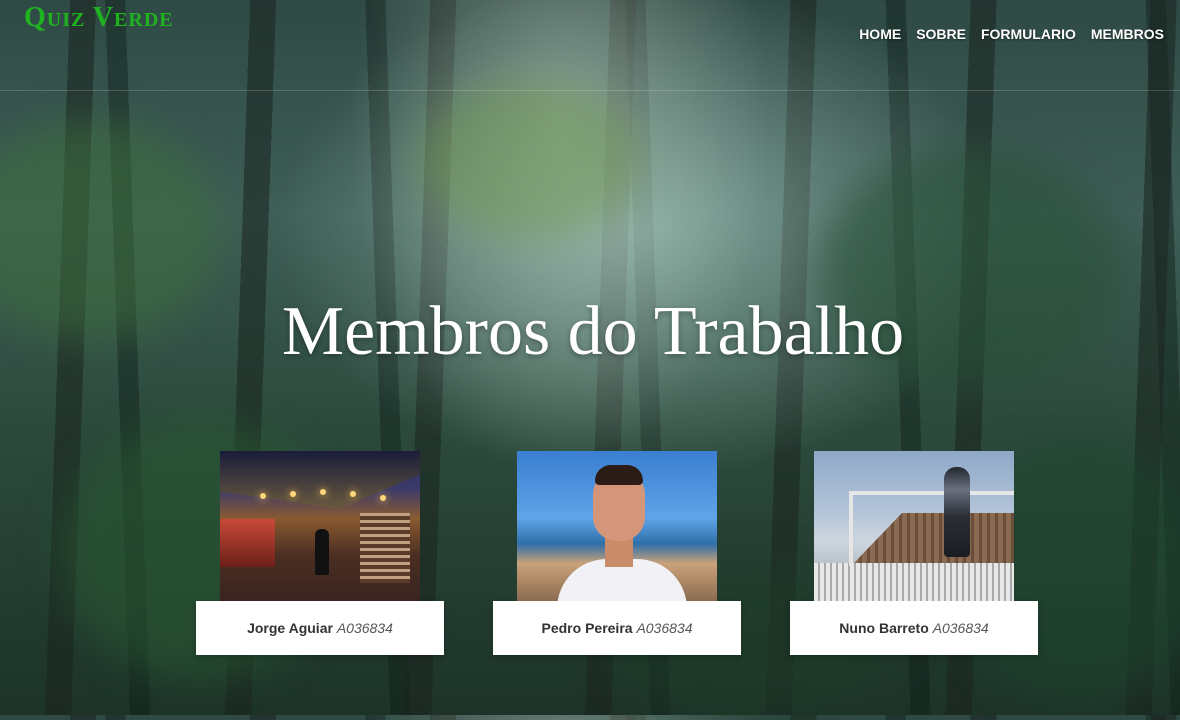 The image size is (1180, 720). I want to click on member-name: Jorge Aguiar, so click(292, 628).